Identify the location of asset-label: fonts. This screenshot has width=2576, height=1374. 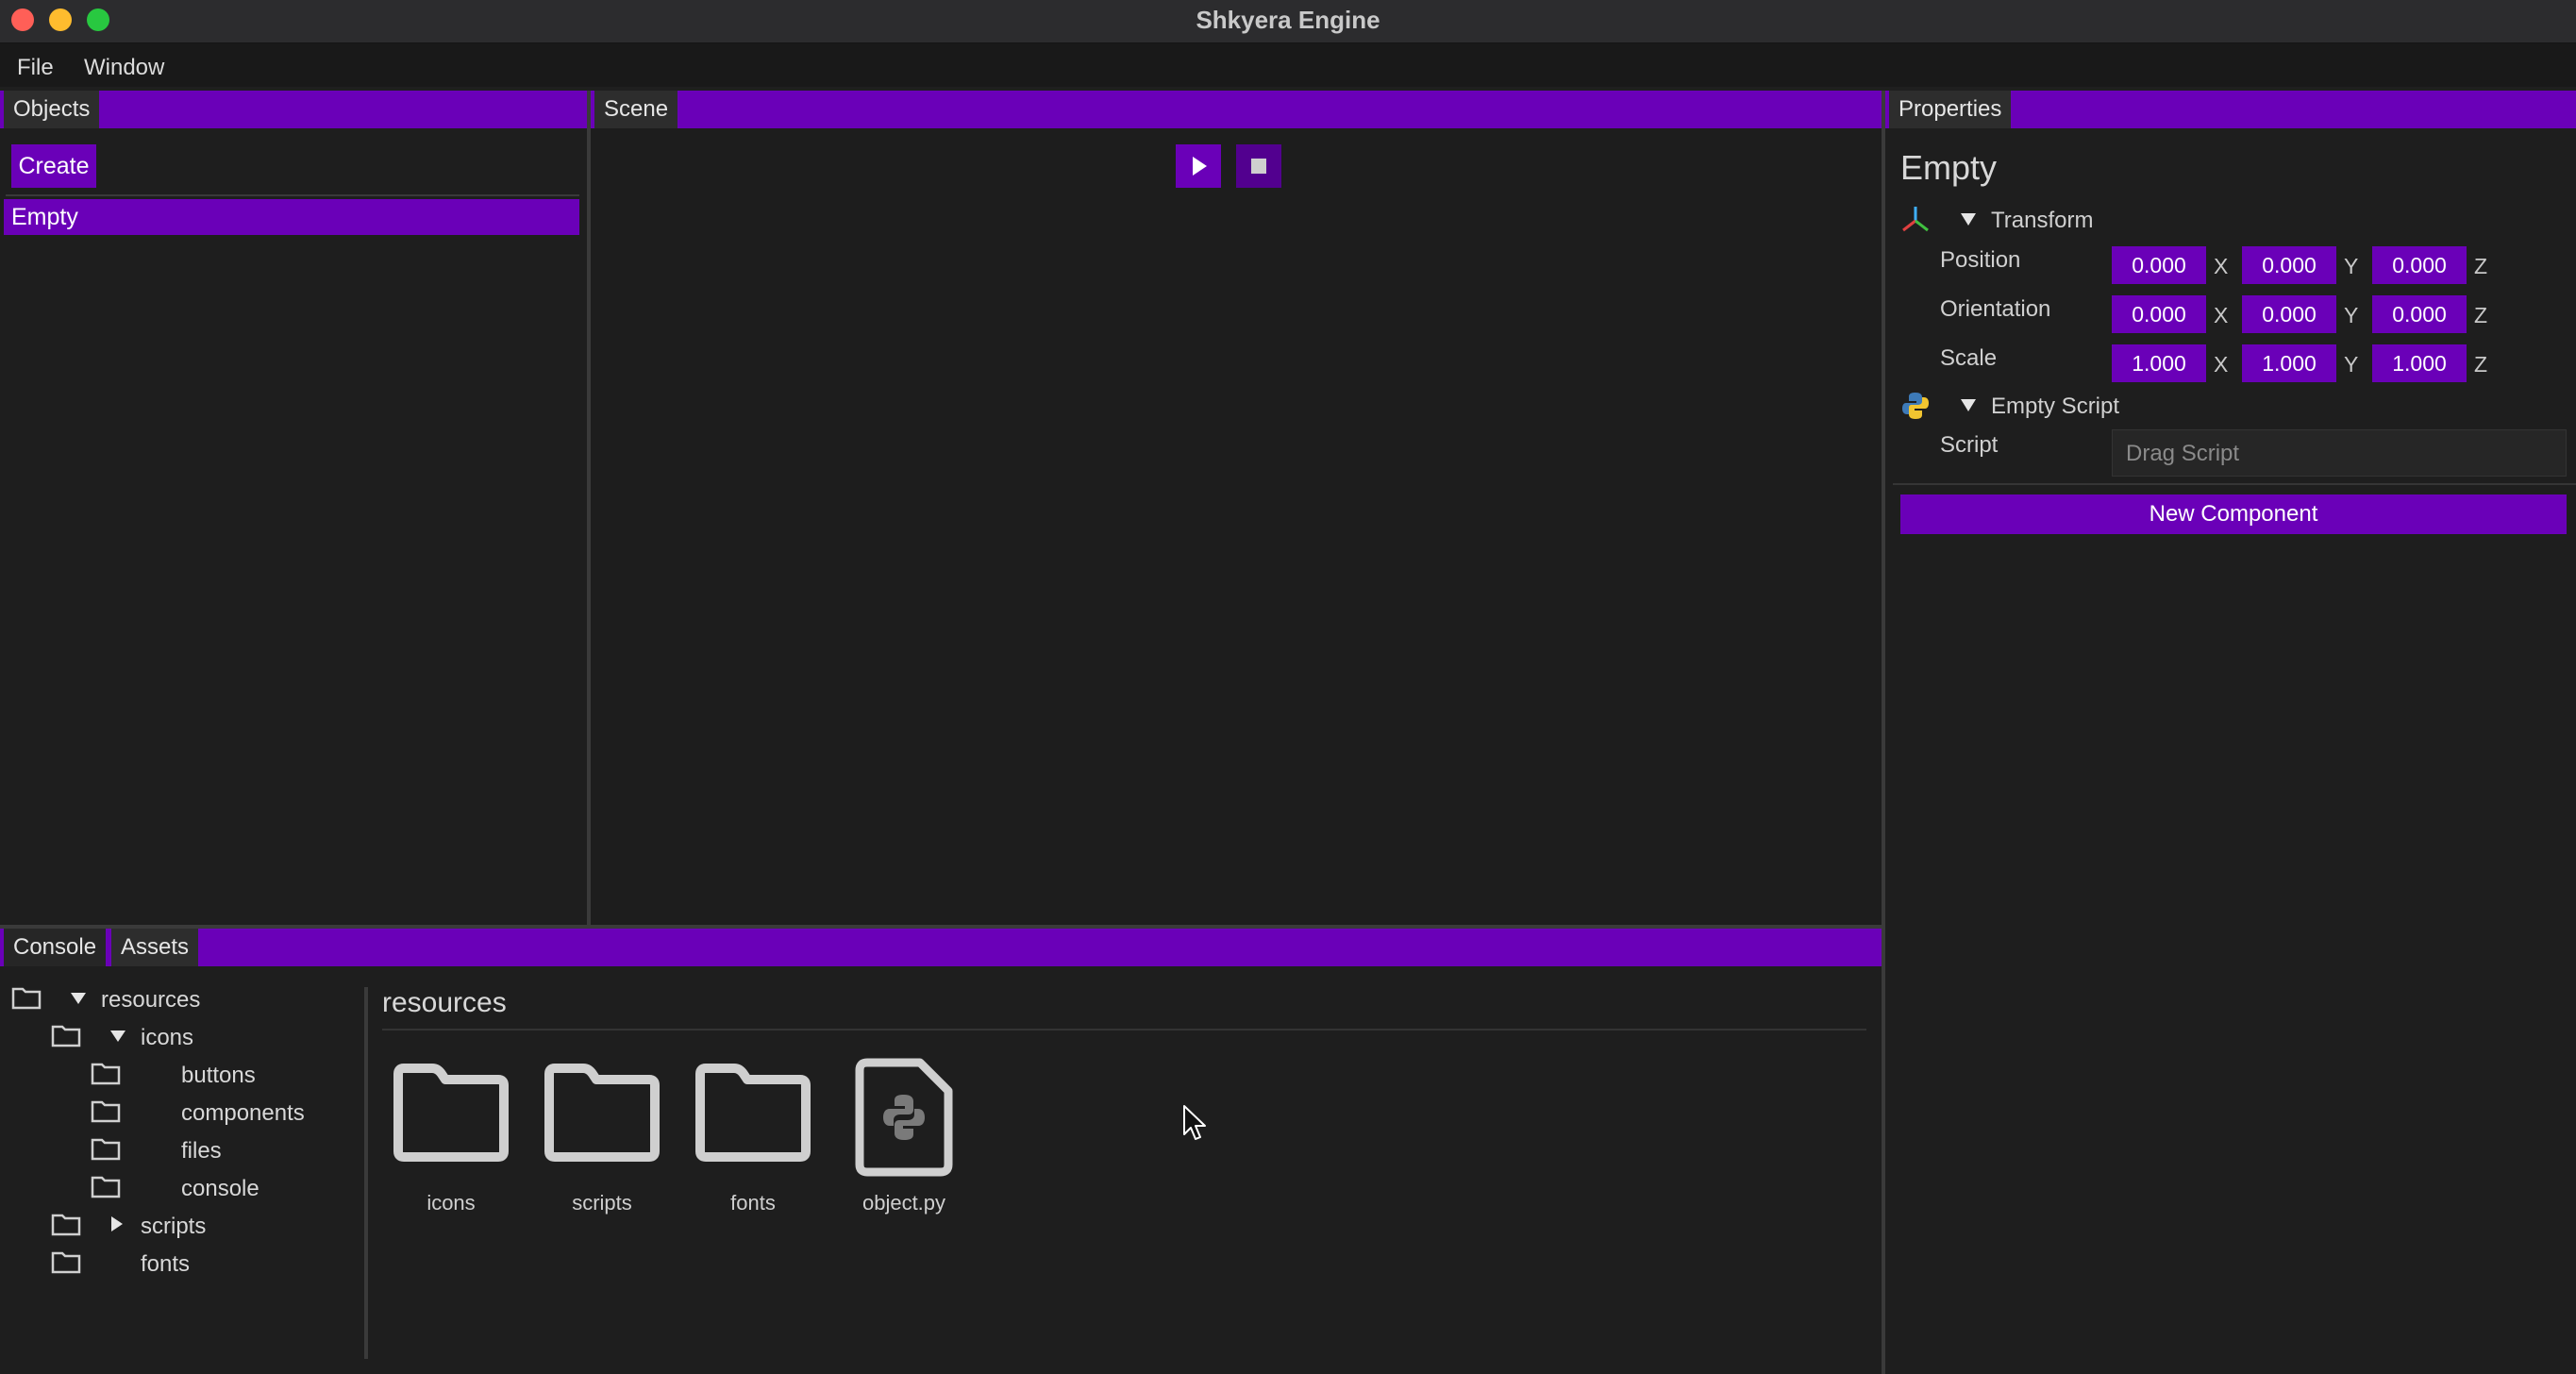
(753, 1203).